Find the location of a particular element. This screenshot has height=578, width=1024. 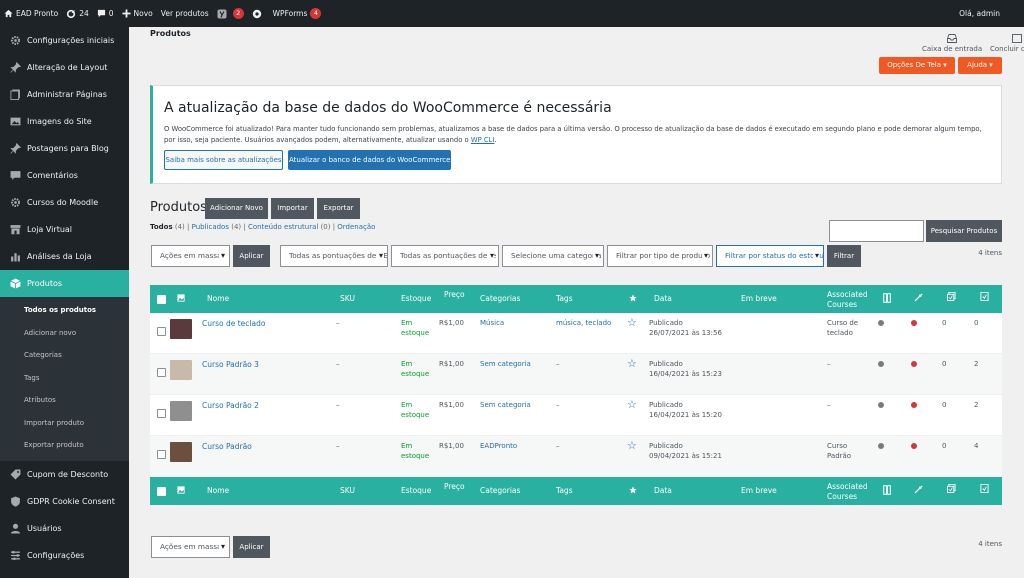

footer-col-courses-line2: Courses is located at coordinates (842, 496).